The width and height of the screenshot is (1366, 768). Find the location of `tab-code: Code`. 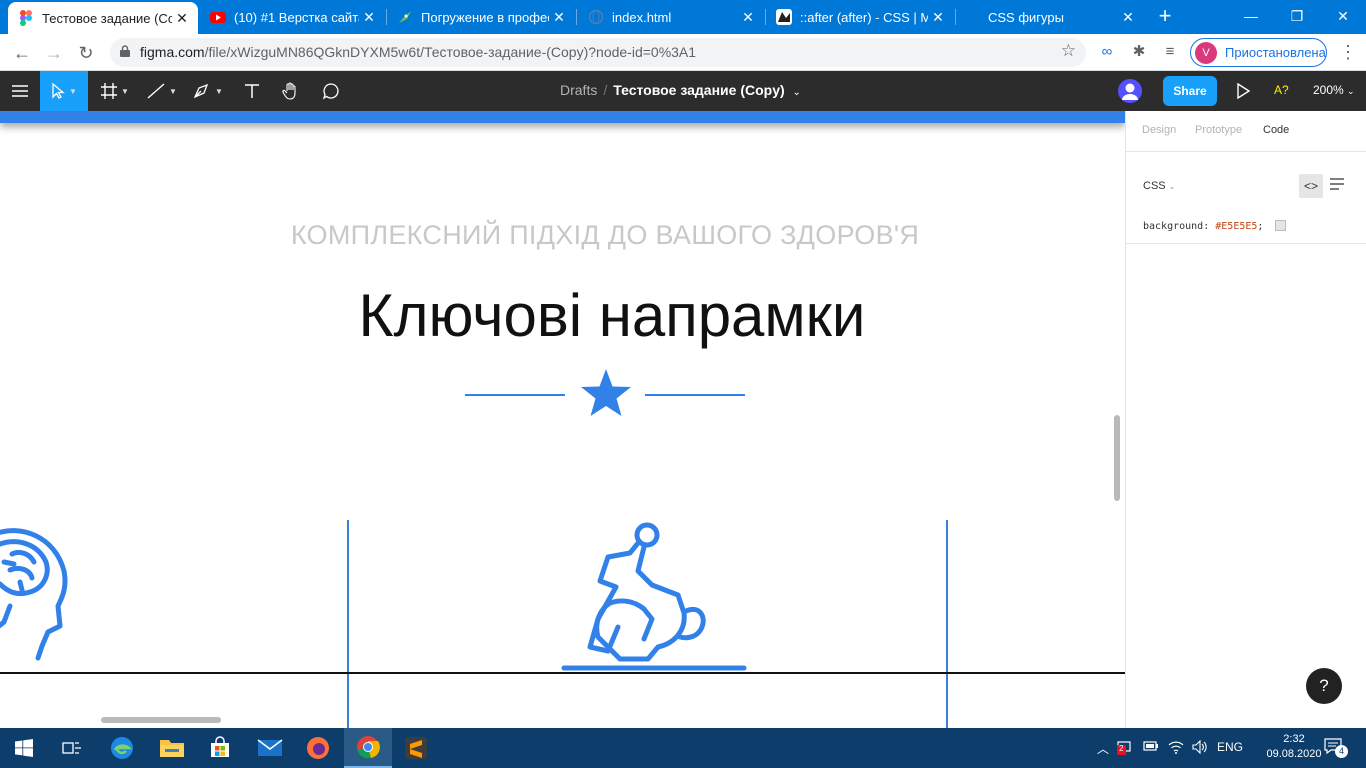

tab-code: Code is located at coordinates (1276, 130).